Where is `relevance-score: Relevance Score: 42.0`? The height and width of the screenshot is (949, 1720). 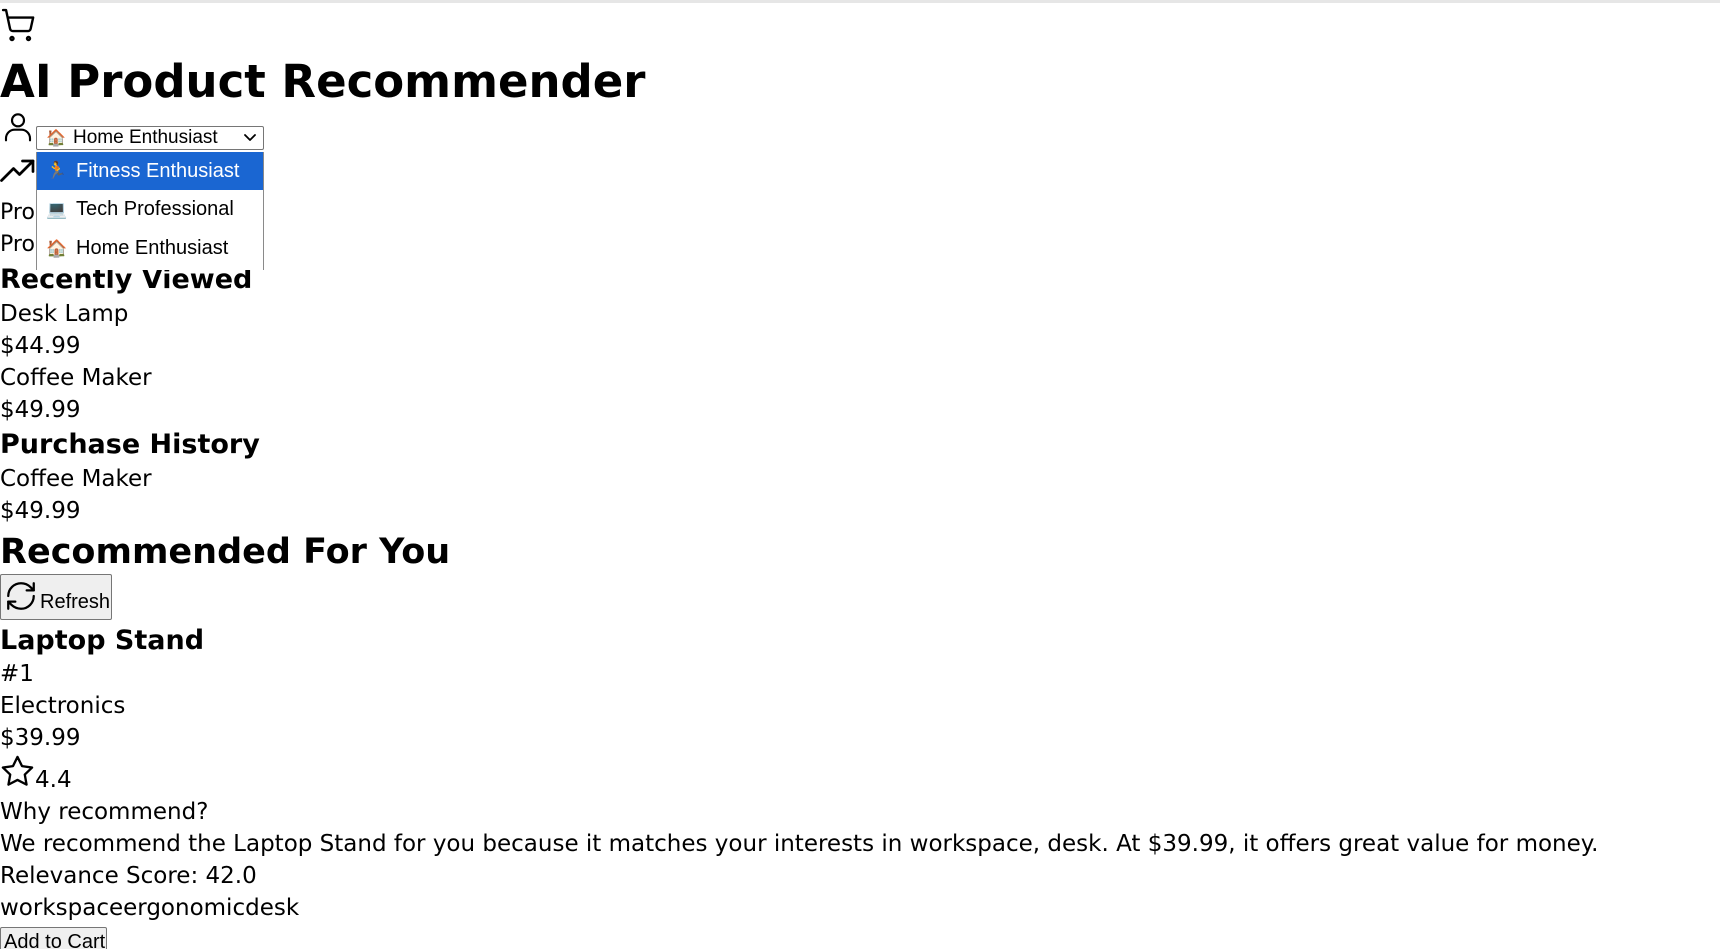 relevance-score: Relevance Score: 42.0 is located at coordinates (128, 876).